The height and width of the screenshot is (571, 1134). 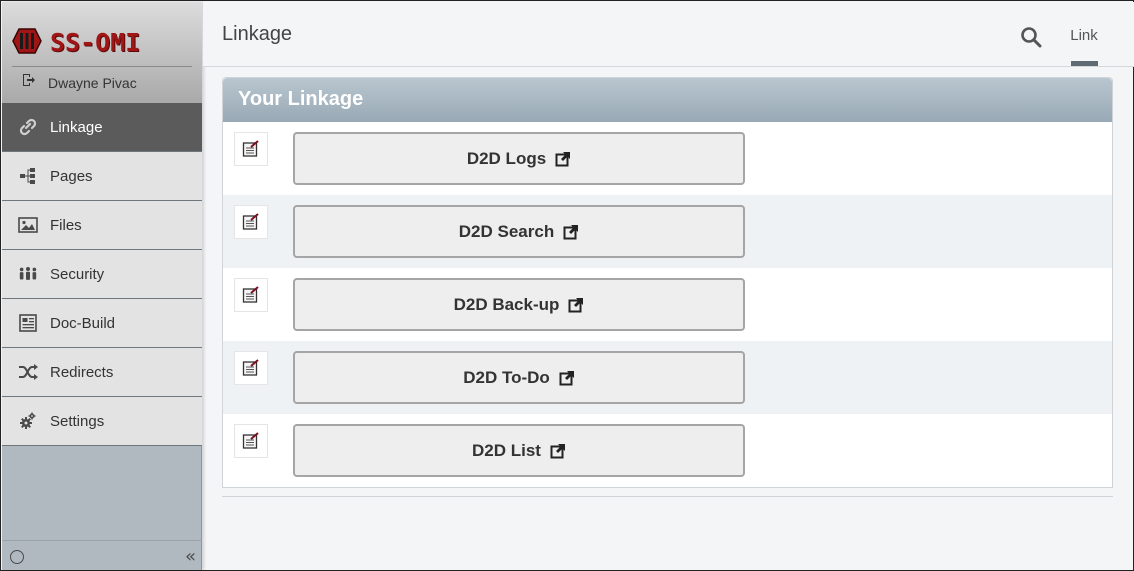 I want to click on image-icon, so click(x=28, y=225).